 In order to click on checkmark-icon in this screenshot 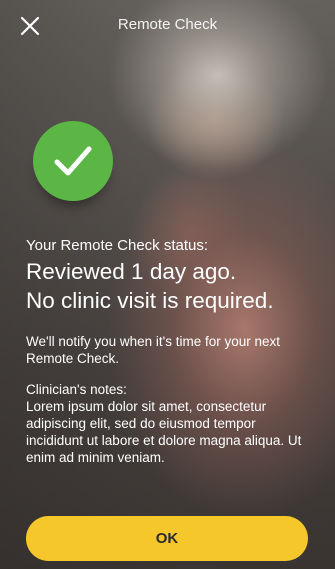, I will do `click(73, 161)`.